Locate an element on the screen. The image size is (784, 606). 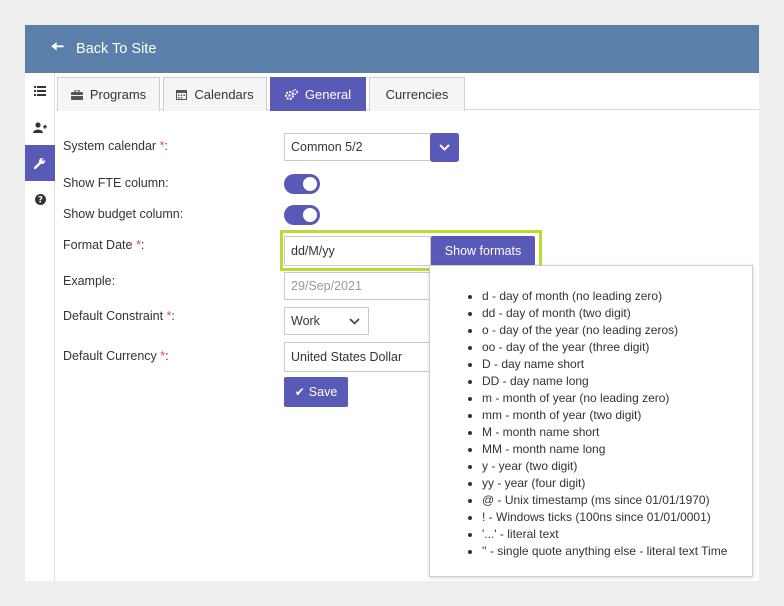
save-button: ✔ Save is located at coordinates (316, 392).